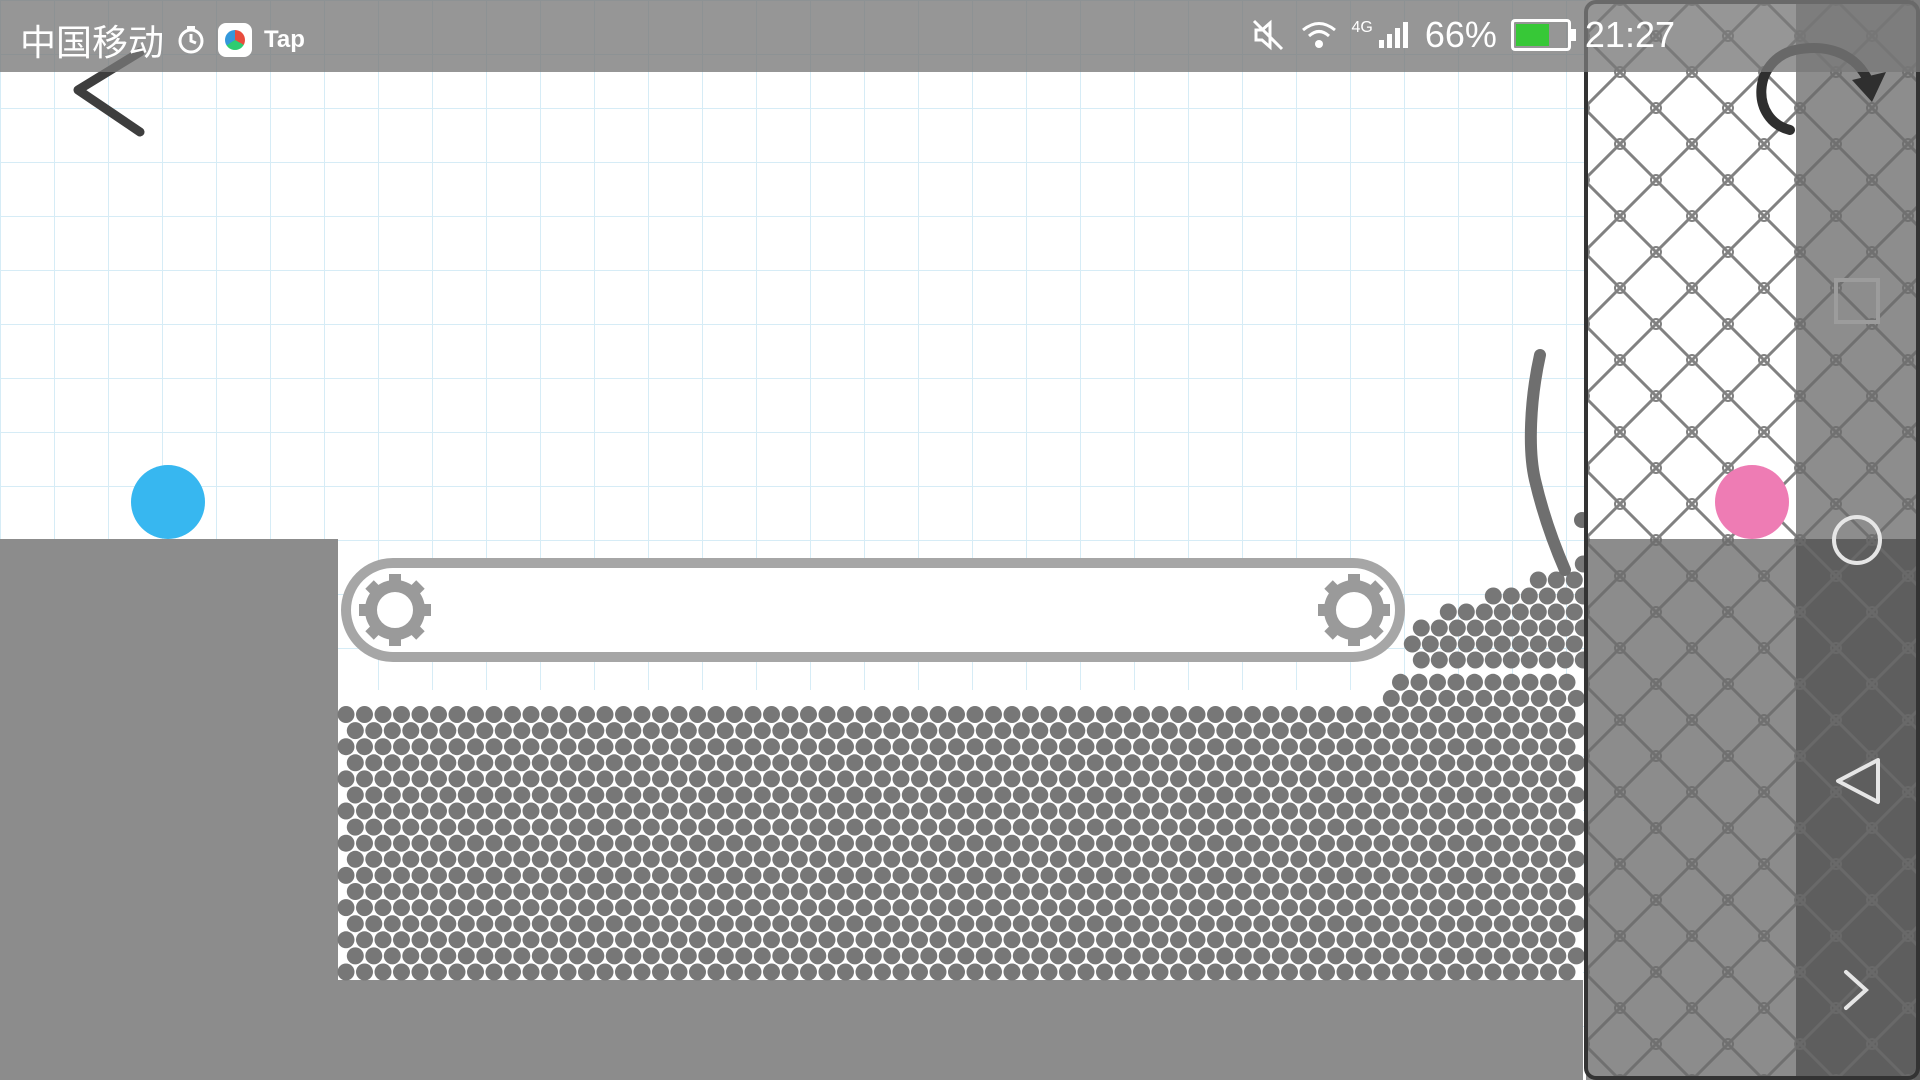 The image size is (1920, 1080). I want to click on blue-ball, so click(168, 502).